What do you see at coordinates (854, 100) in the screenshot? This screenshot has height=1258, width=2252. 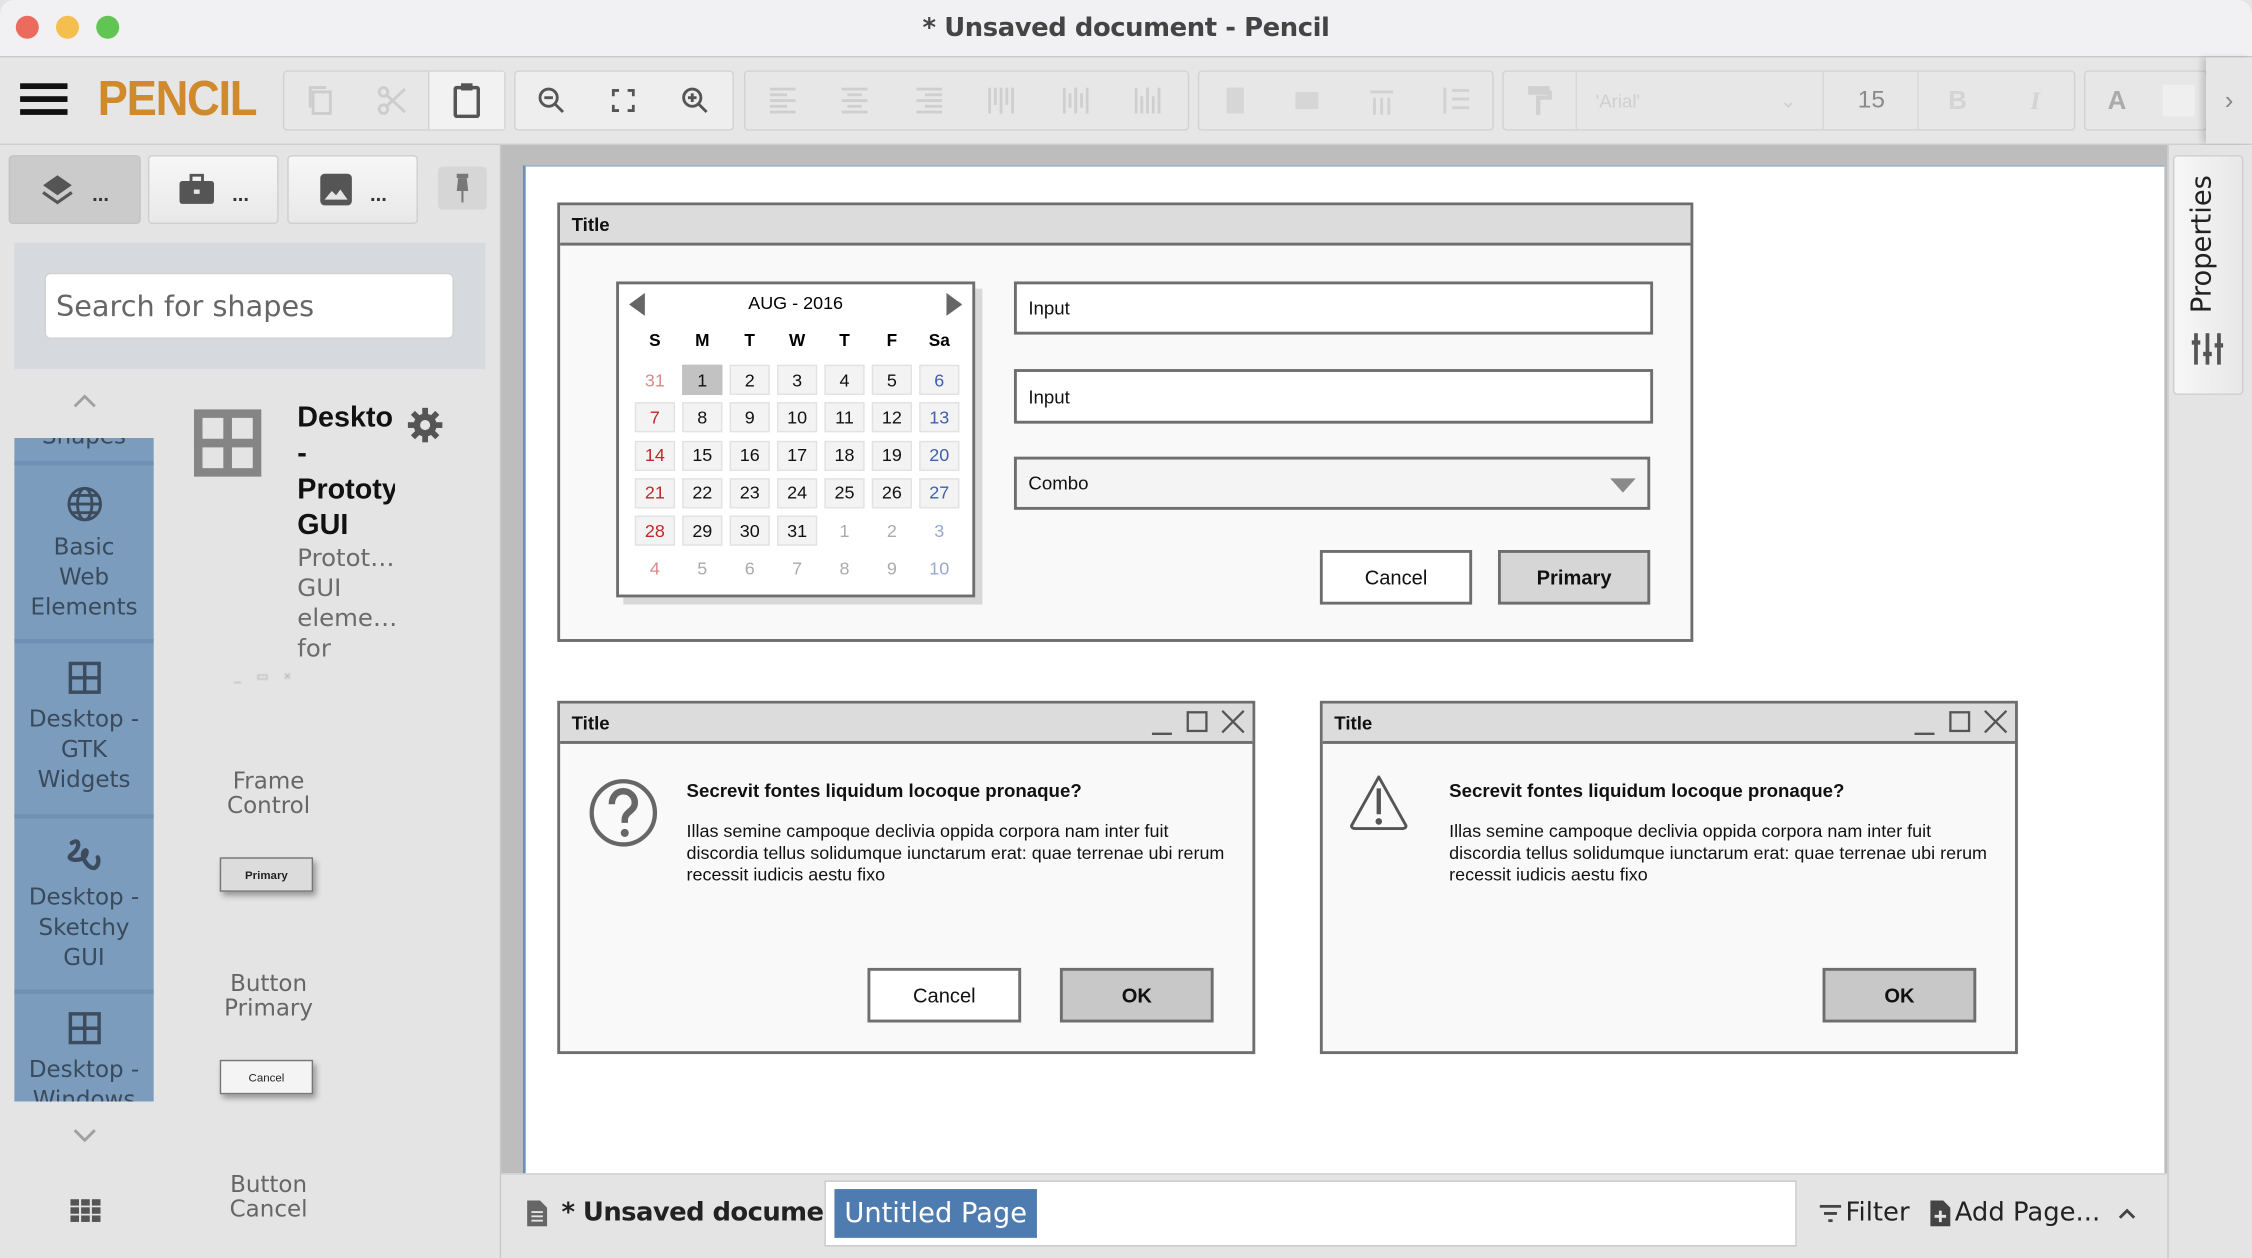 I see `align-center-button` at bounding box center [854, 100].